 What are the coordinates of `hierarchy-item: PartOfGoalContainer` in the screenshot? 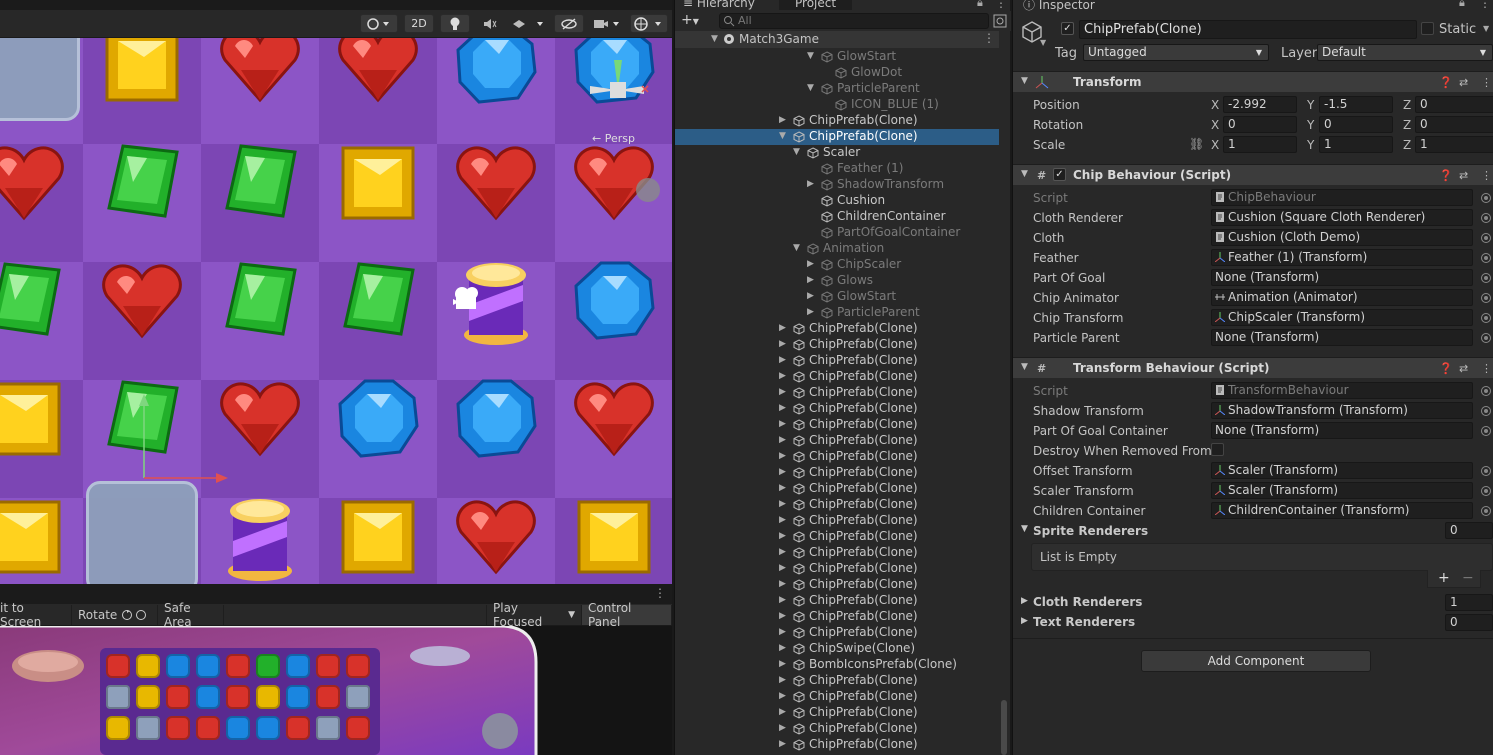 It's located at (837, 233).